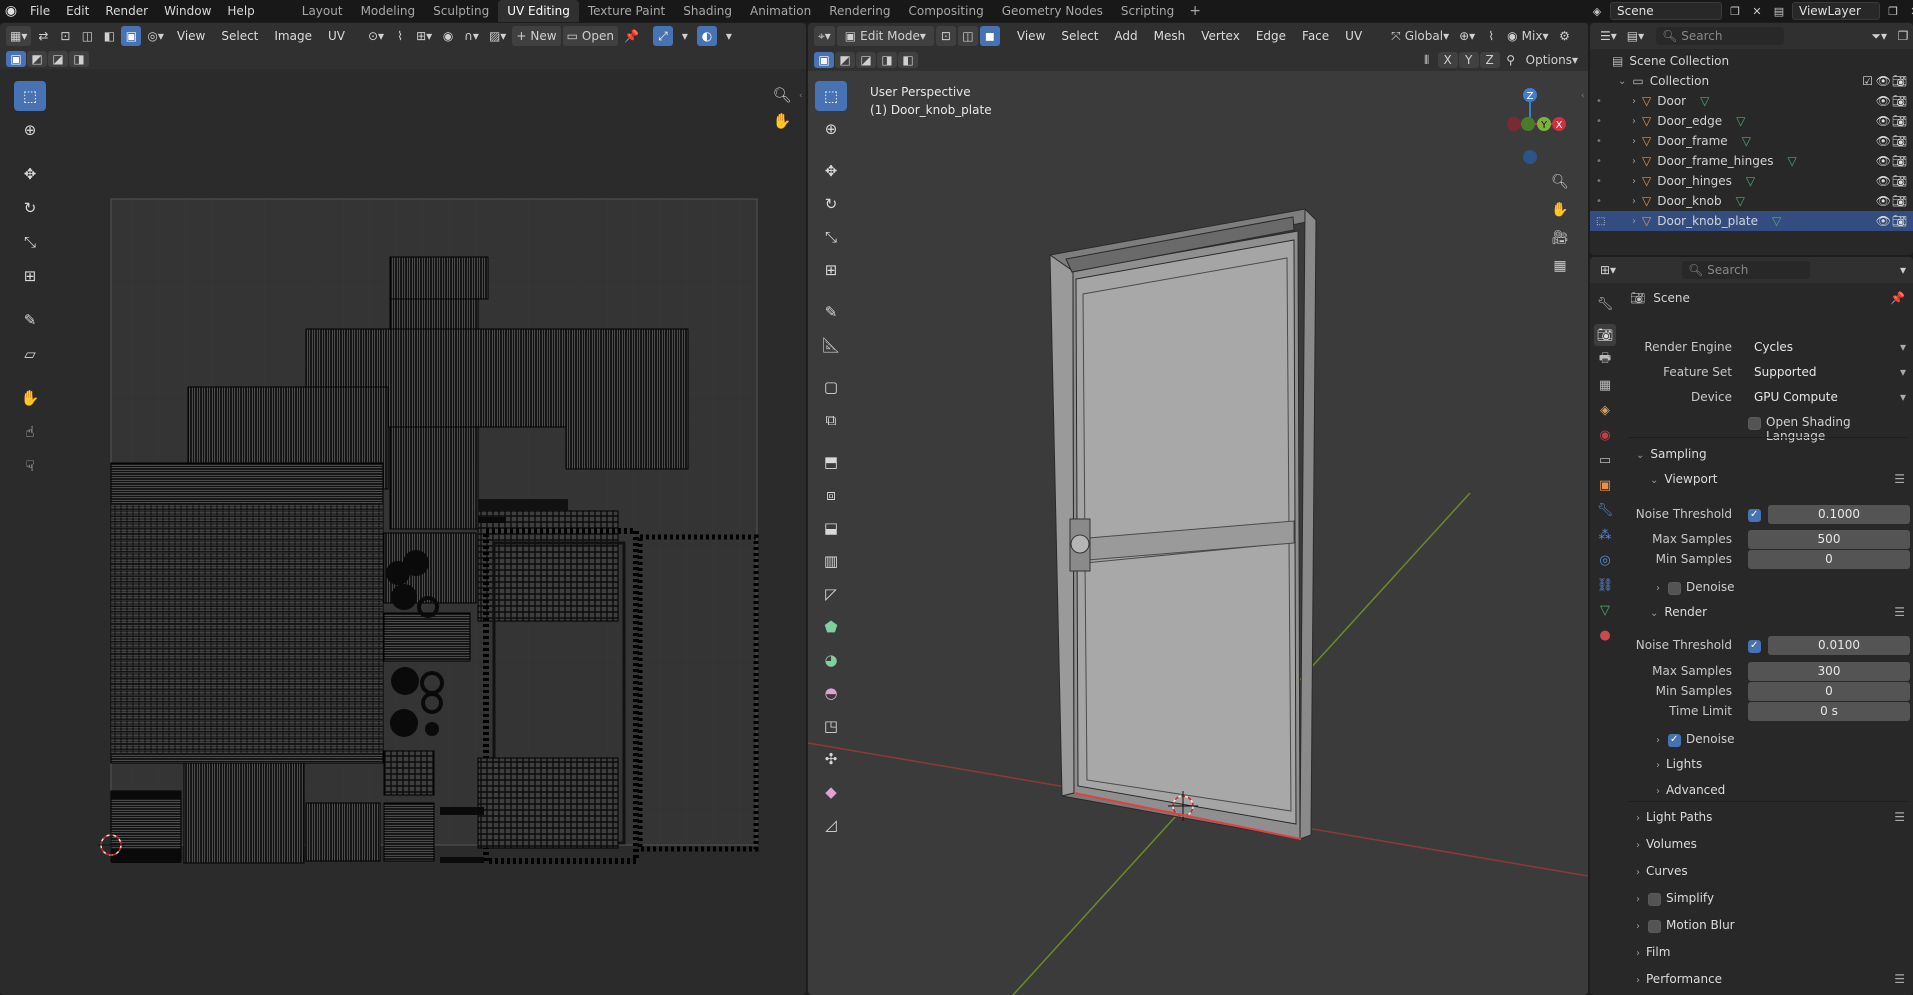 The height and width of the screenshot is (995, 1913). I want to click on menu-render: Render, so click(126, 11).